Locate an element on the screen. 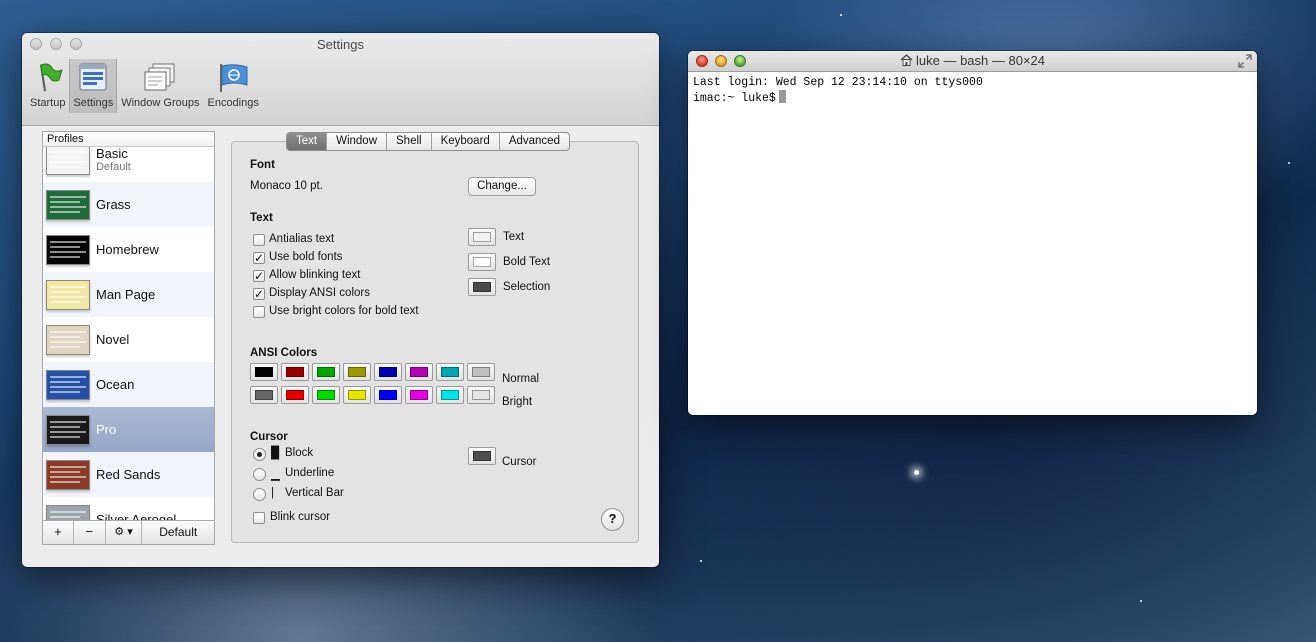  cursor-style-label: Block is located at coordinates (299, 453).